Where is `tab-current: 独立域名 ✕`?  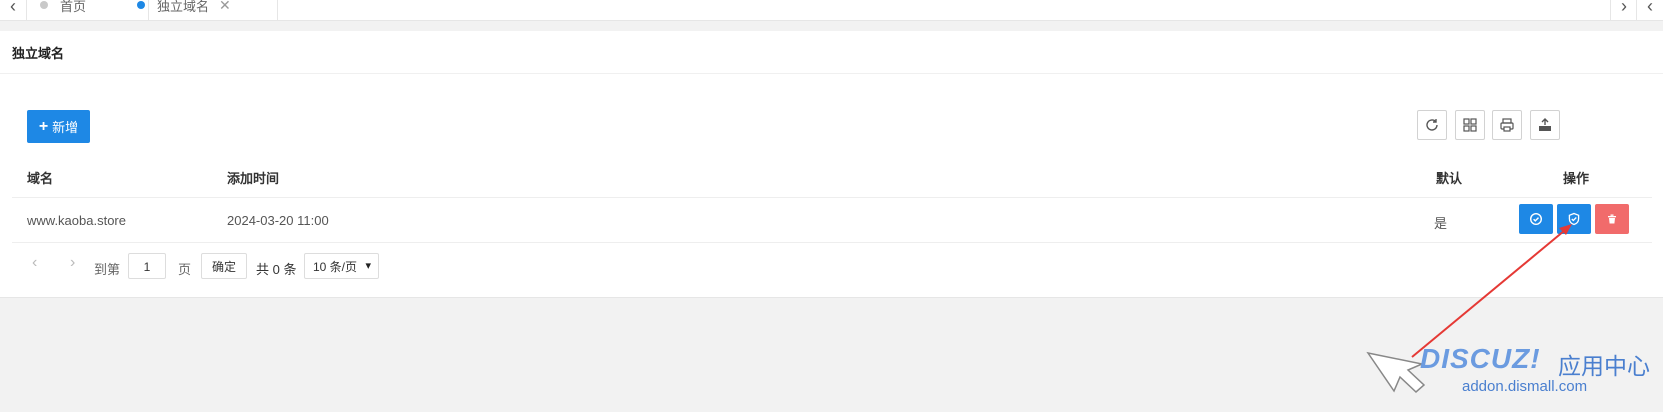
tab-current: 独立域名 ✕ is located at coordinates (200, 10).